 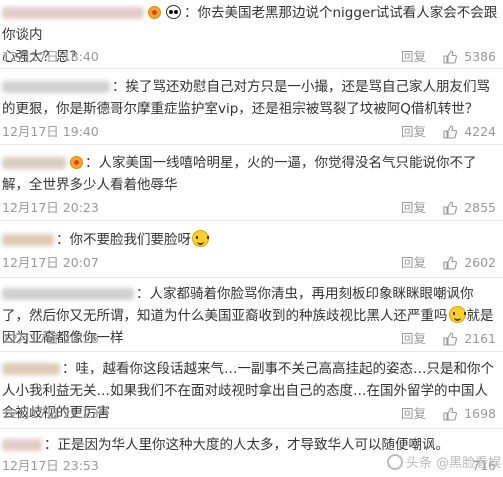 What do you see at coordinates (250, 240) in the screenshot?
I see `comment-body: ：你不要脸我们要脸呀` at bounding box center [250, 240].